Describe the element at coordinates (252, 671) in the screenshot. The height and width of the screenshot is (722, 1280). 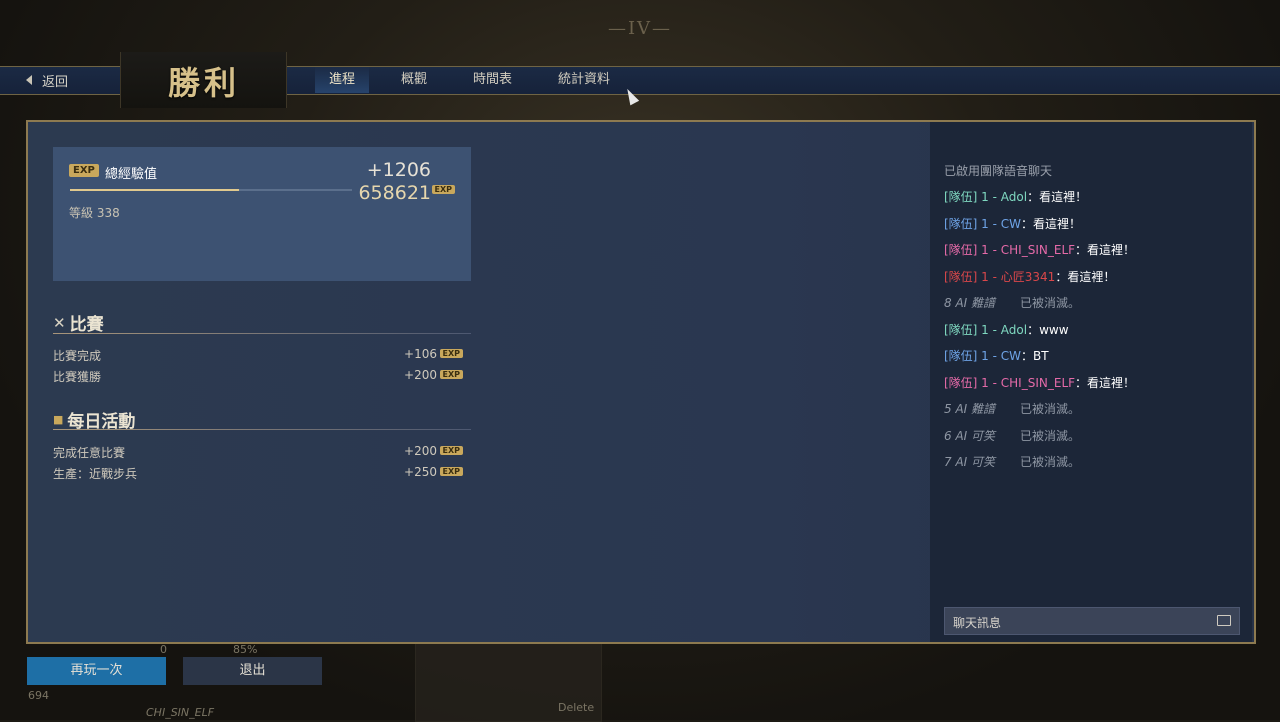
I see `exit-button: 退出` at that location.